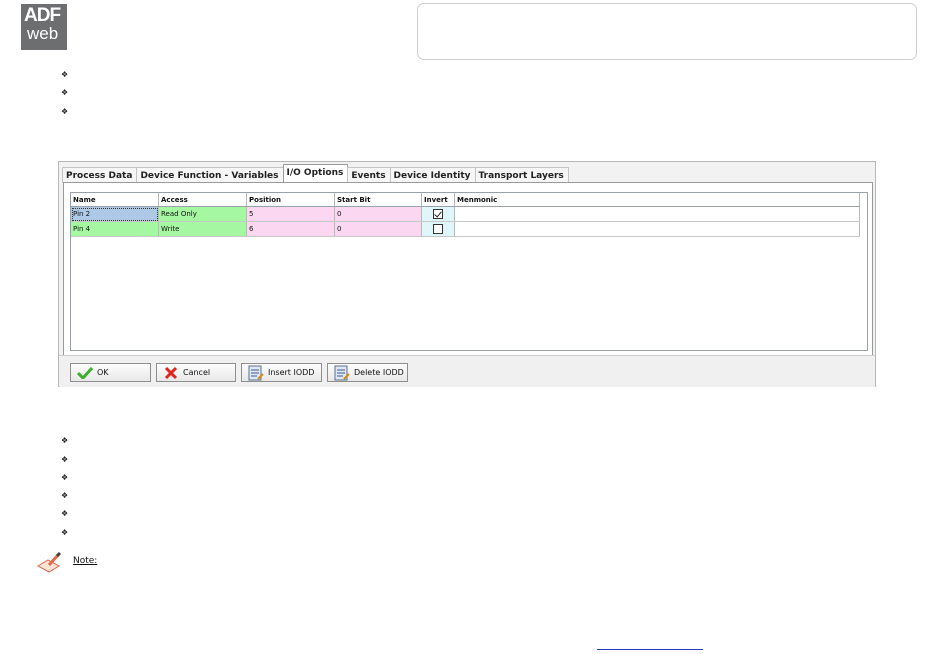  Describe the element at coordinates (171, 373) in the screenshot. I see `cross-icon` at that location.